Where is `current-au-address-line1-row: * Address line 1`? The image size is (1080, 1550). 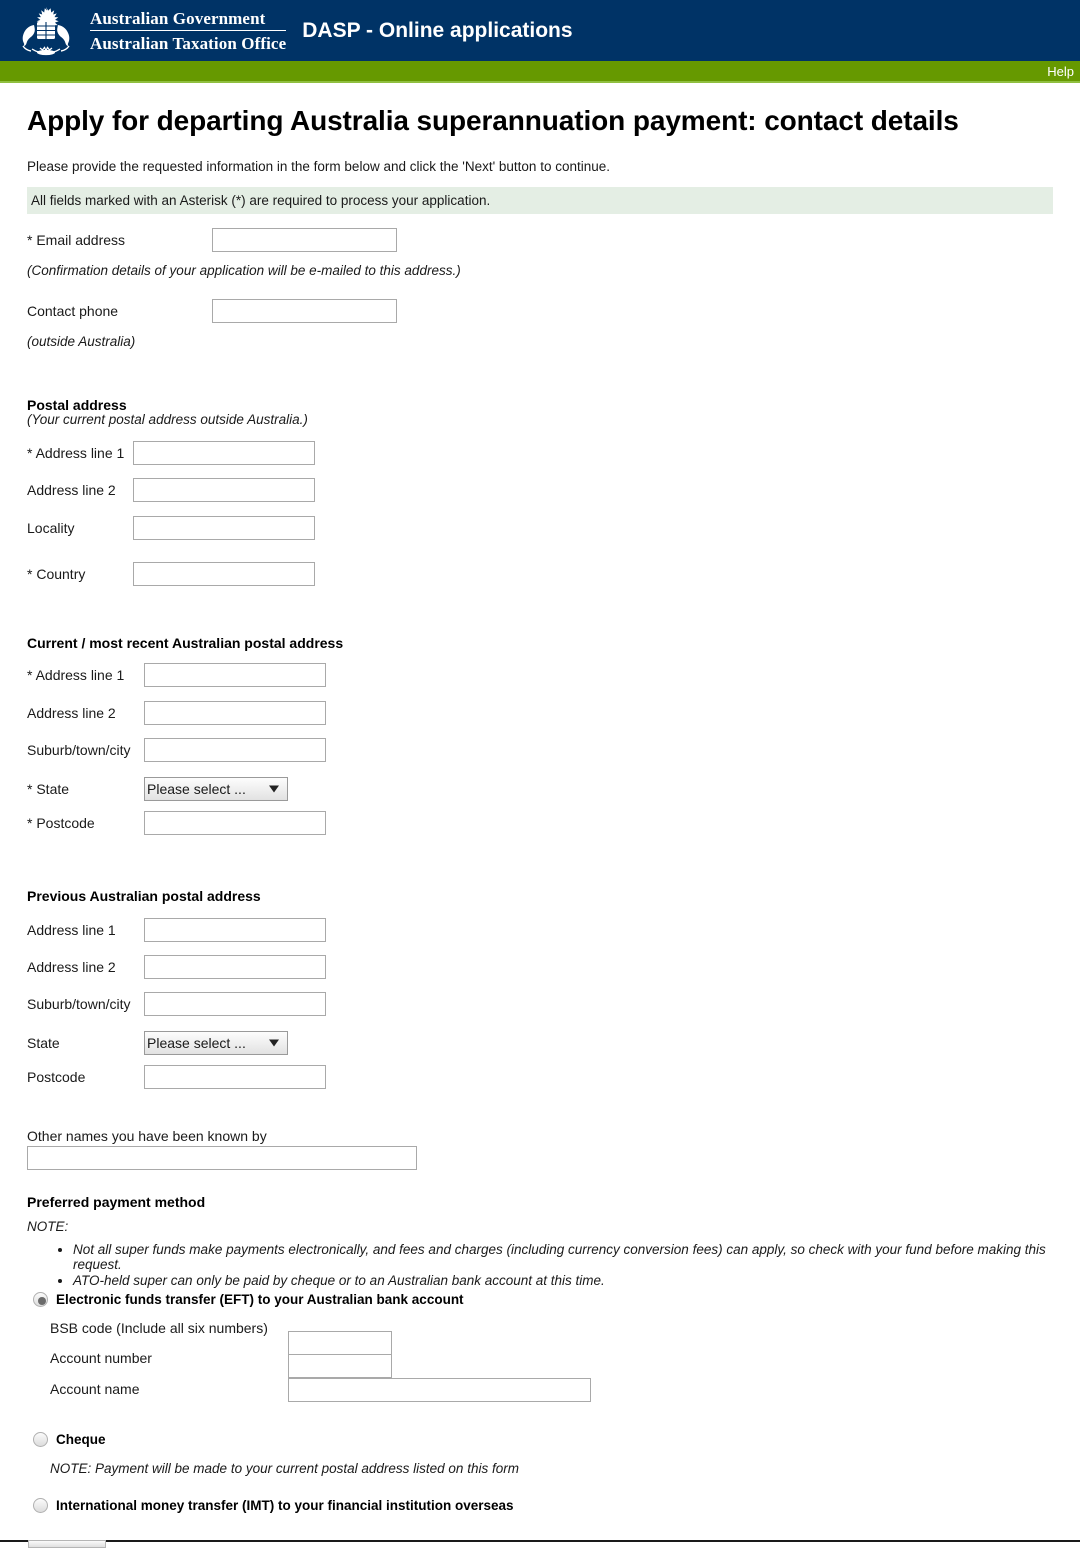 current-au-address-line1-row: * Address line 1 is located at coordinates (176, 675).